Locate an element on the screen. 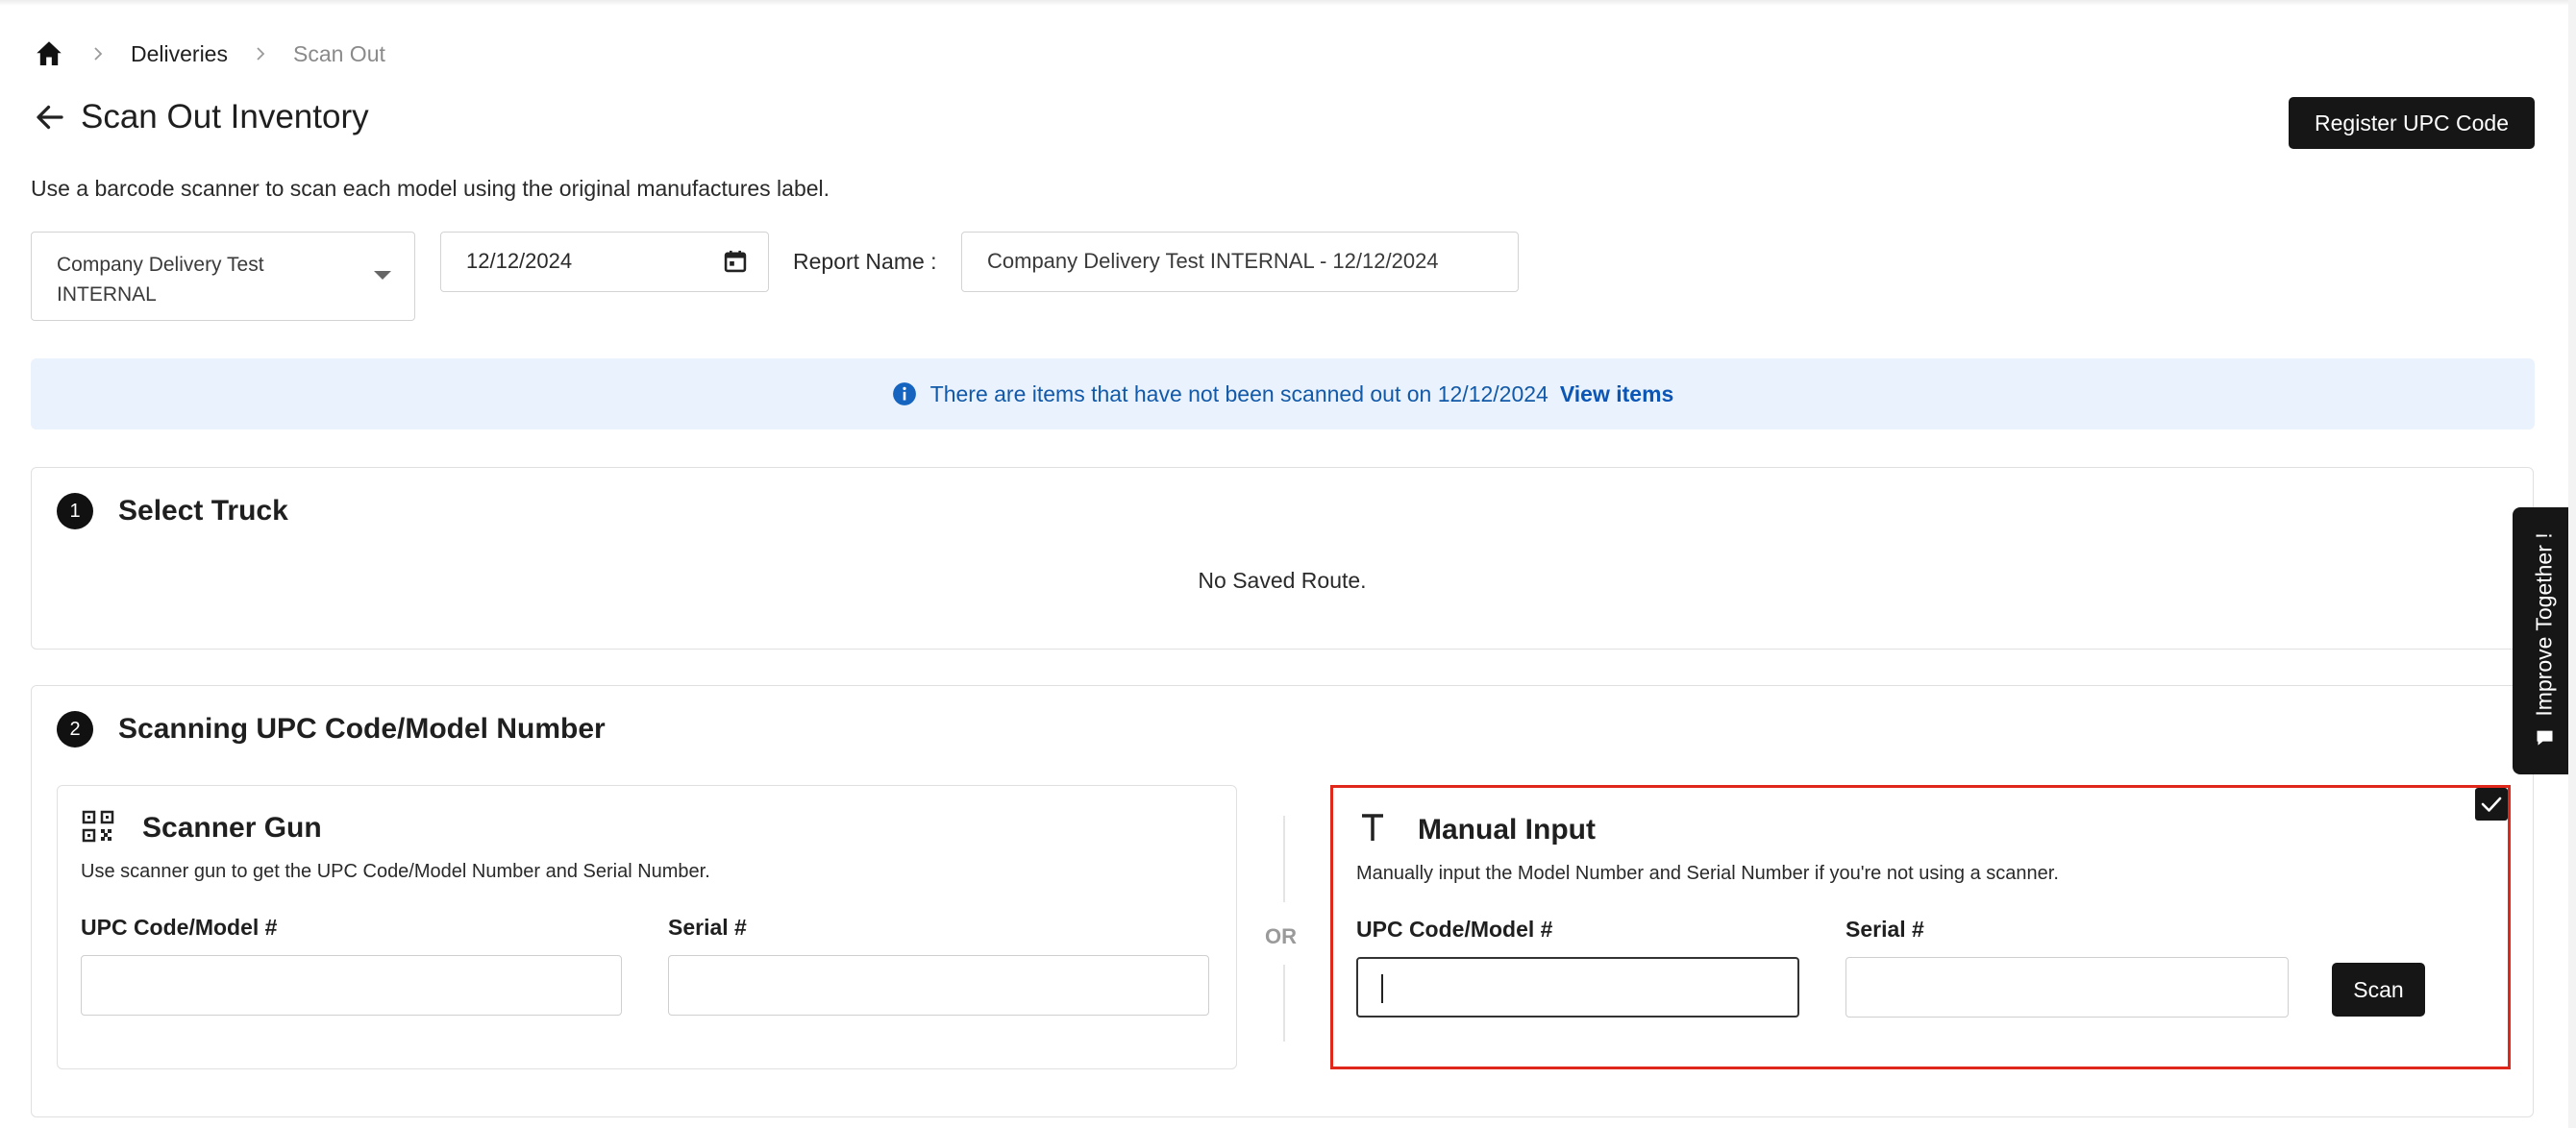 The height and width of the screenshot is (1128, 2576). top-shadow is located at coordinates (1288, 3).